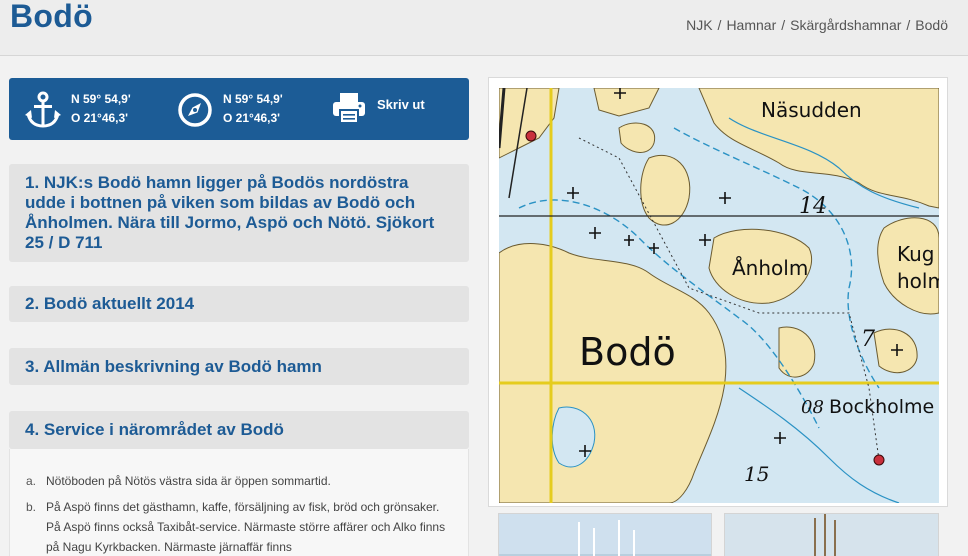 The width and height of the screenshot is (968, 556). I want to click on accordion-item-news-2014: 2. Bodö aktuellt 2014, so click(239, 304).